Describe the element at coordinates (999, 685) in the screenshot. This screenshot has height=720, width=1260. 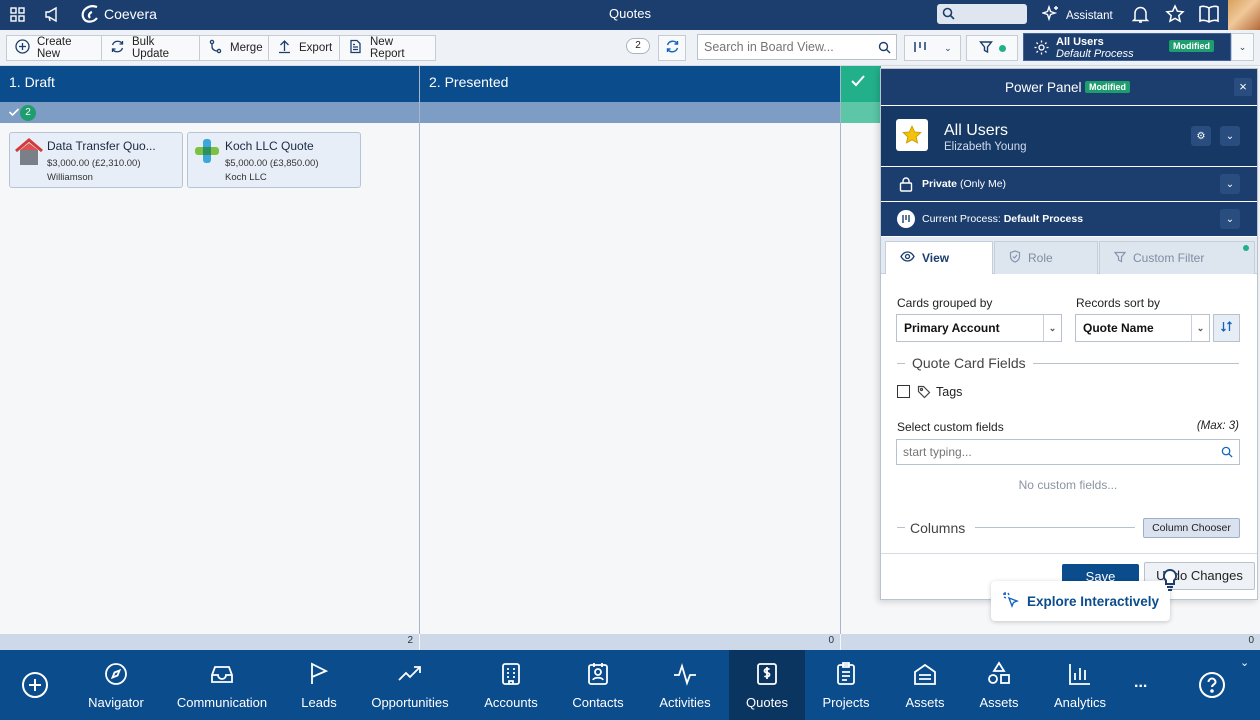
I see `nav-assets-2: Assets` at that location.